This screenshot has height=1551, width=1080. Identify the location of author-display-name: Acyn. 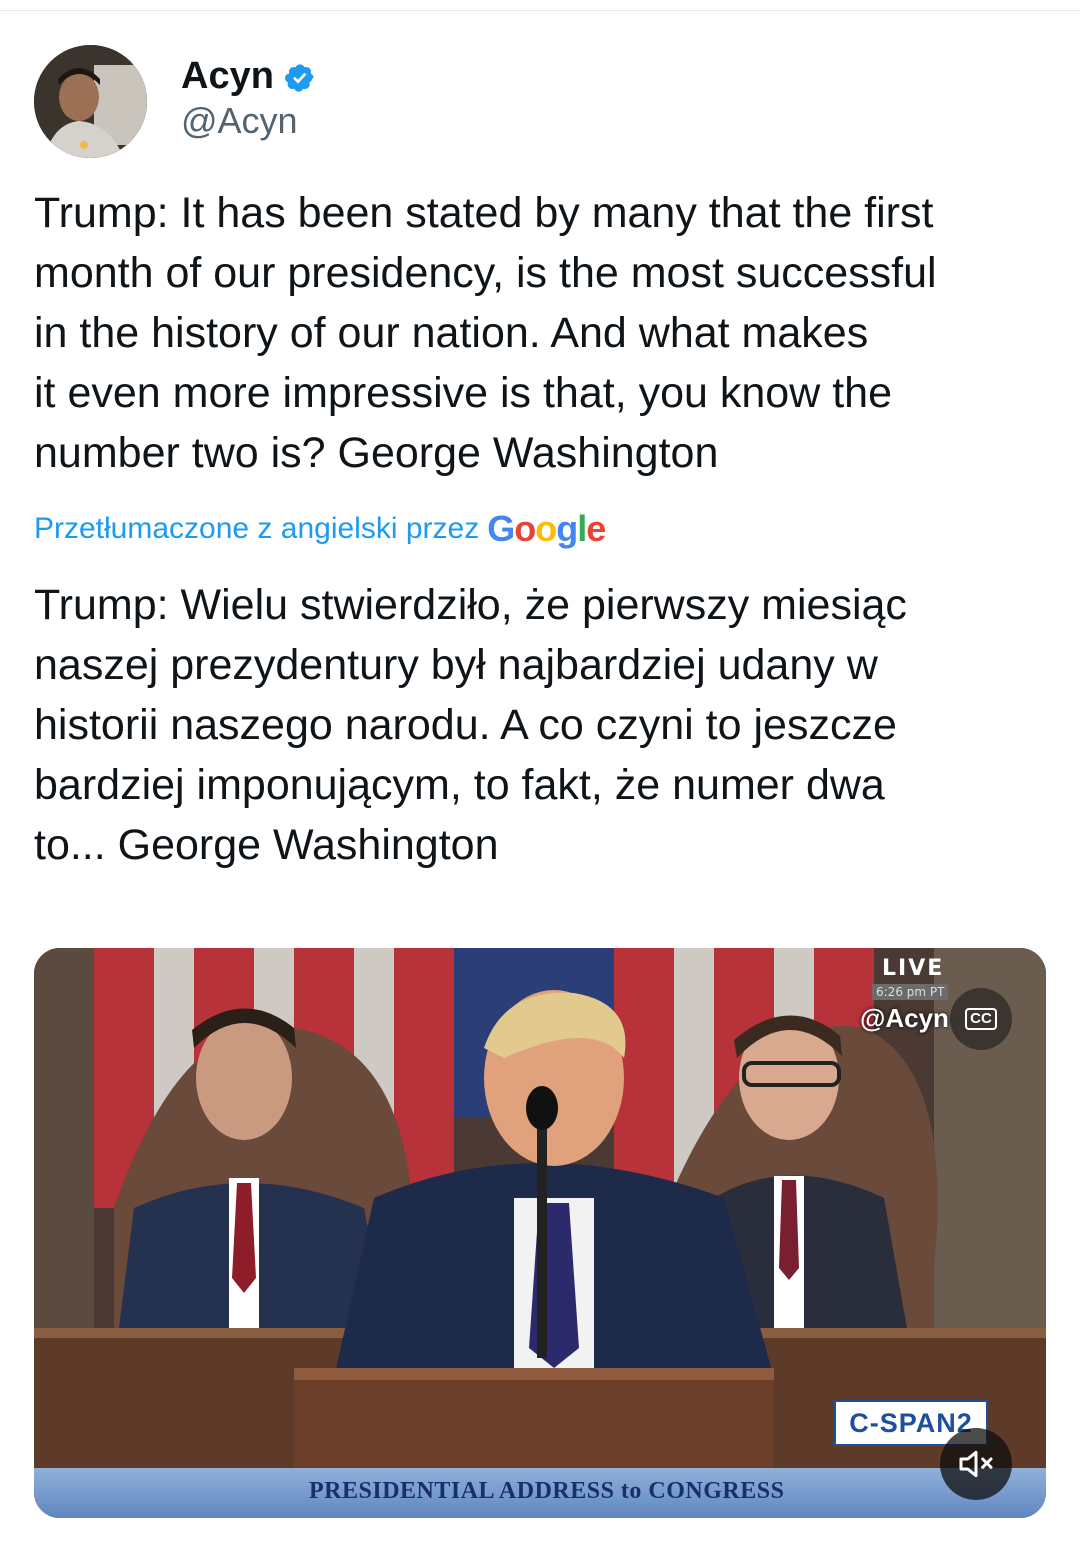
(227, 76).